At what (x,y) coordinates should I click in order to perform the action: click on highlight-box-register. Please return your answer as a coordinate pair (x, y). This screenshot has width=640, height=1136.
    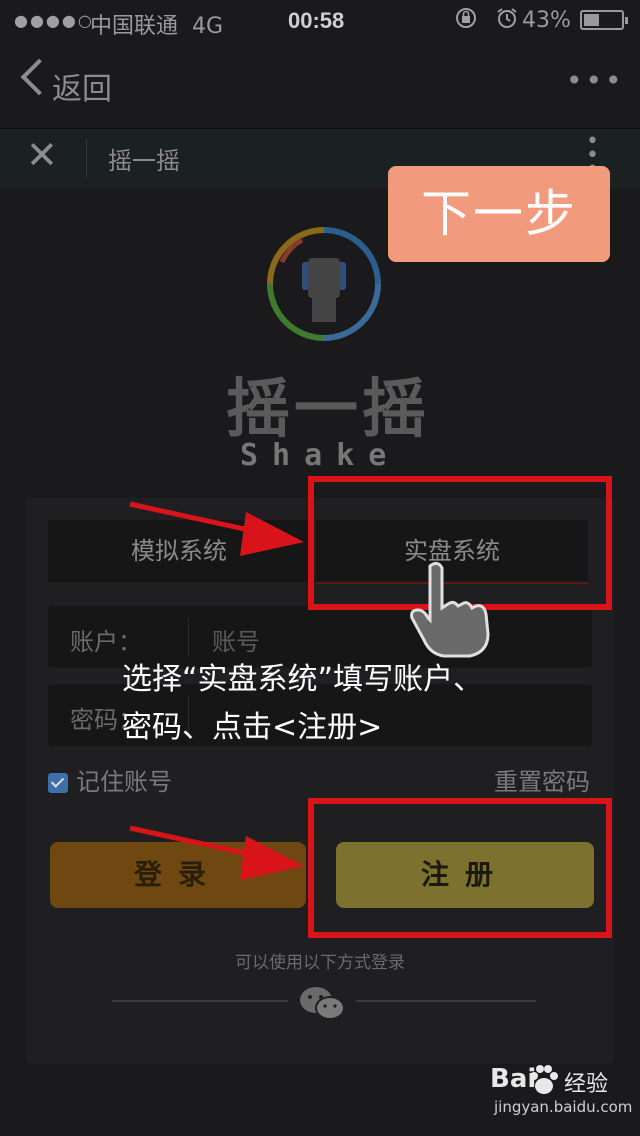
    Looking at the image, I should click on (460, 868).